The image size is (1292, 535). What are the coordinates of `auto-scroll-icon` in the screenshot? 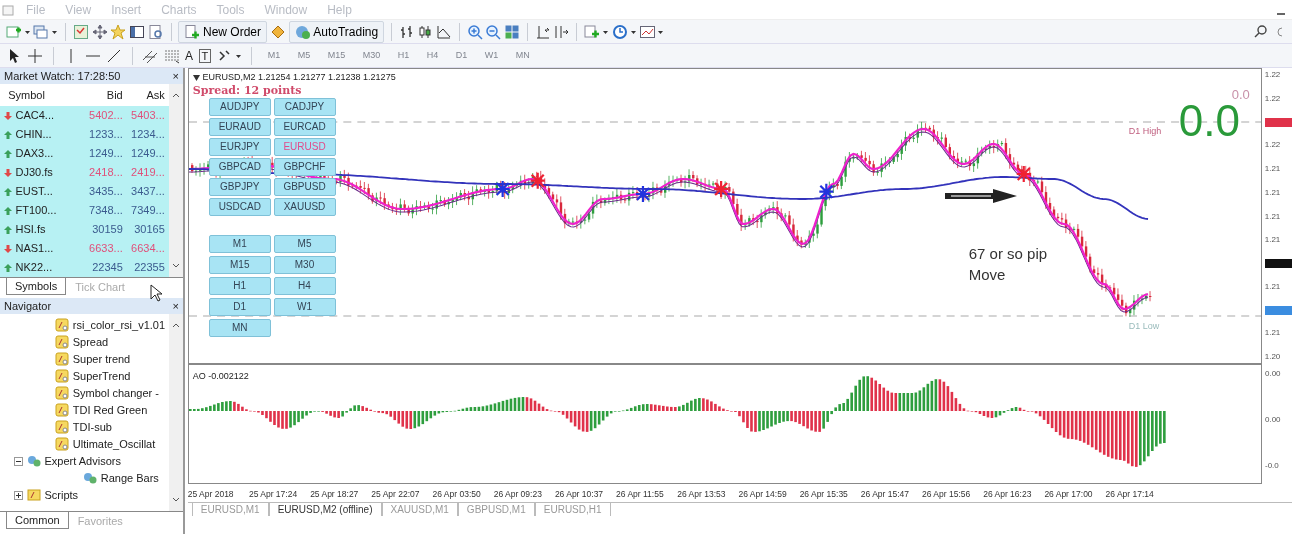 It's located at (542, 31).